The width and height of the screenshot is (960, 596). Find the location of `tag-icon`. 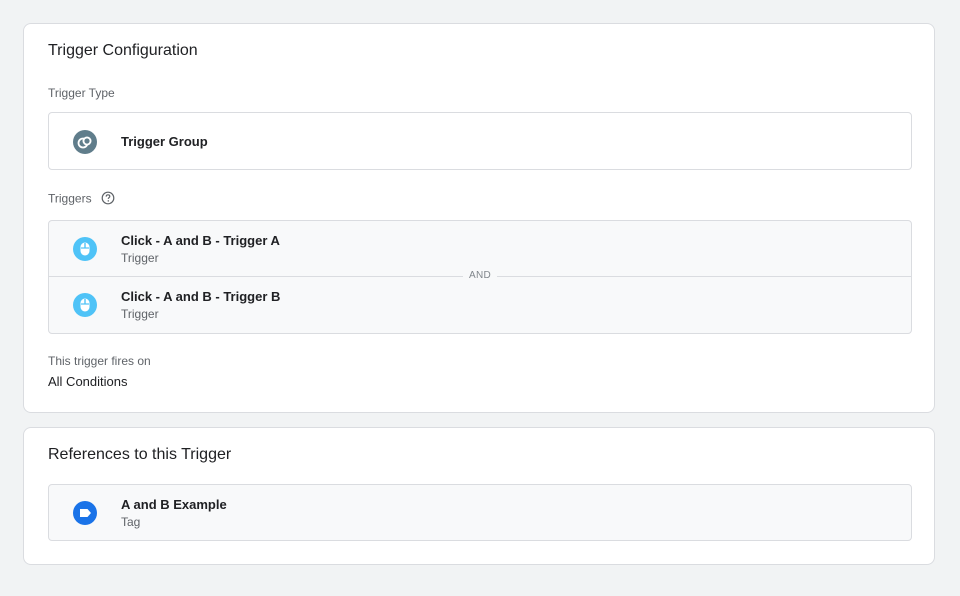

tag-icon is located at coordinates (85, 513).